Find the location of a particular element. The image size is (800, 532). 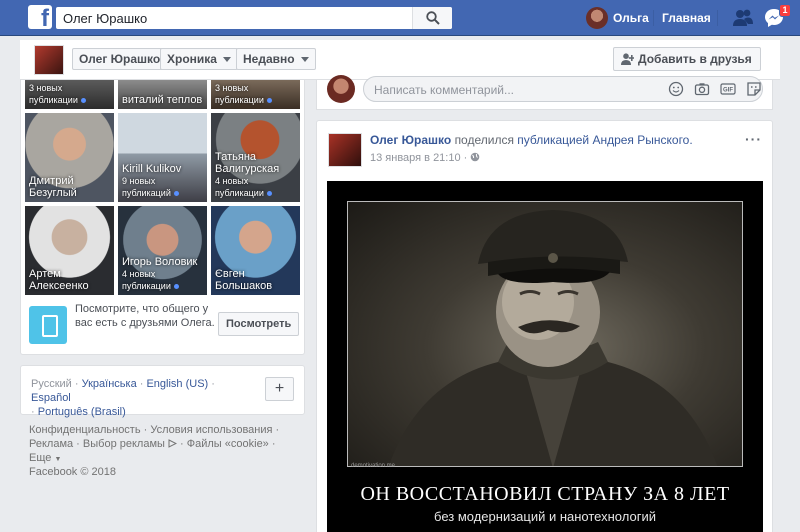

friend-tile: Дмитрий Безуглый is located at coordinates (69, 157).